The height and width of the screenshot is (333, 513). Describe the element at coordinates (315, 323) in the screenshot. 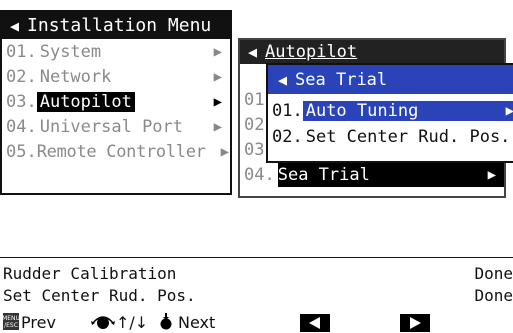

I see `left-arrow-key-icon` at that location.